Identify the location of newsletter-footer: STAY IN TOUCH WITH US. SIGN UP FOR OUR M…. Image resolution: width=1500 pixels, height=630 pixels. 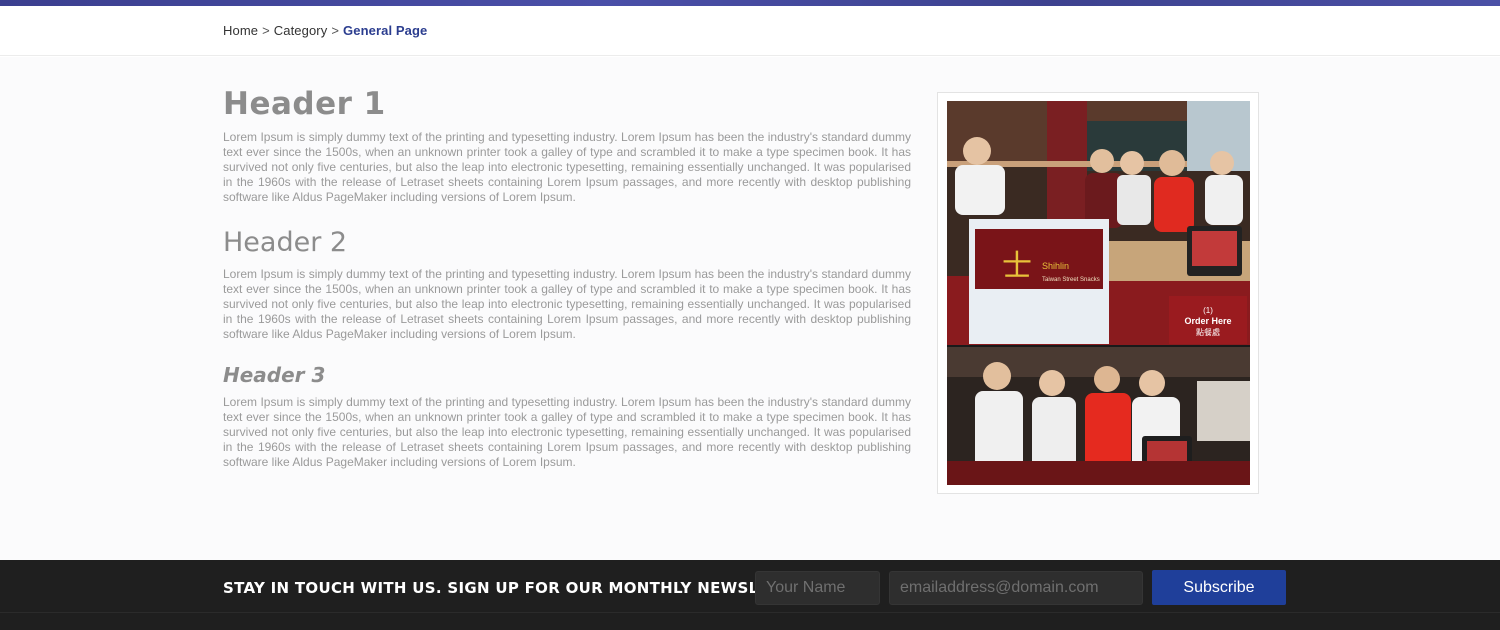
(750, 595).